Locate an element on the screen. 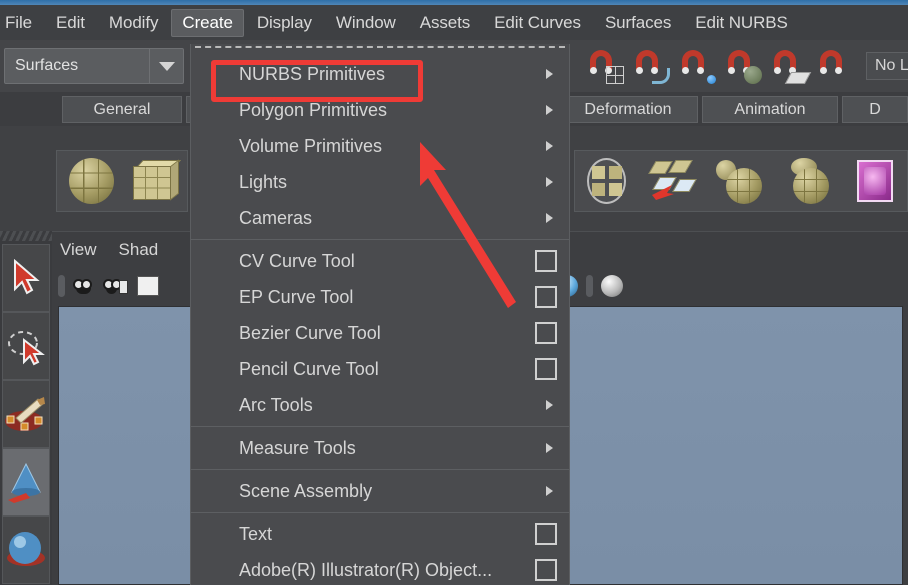 The image size is (908, 585). move-cone-icon is located at coordinates (24, 482).